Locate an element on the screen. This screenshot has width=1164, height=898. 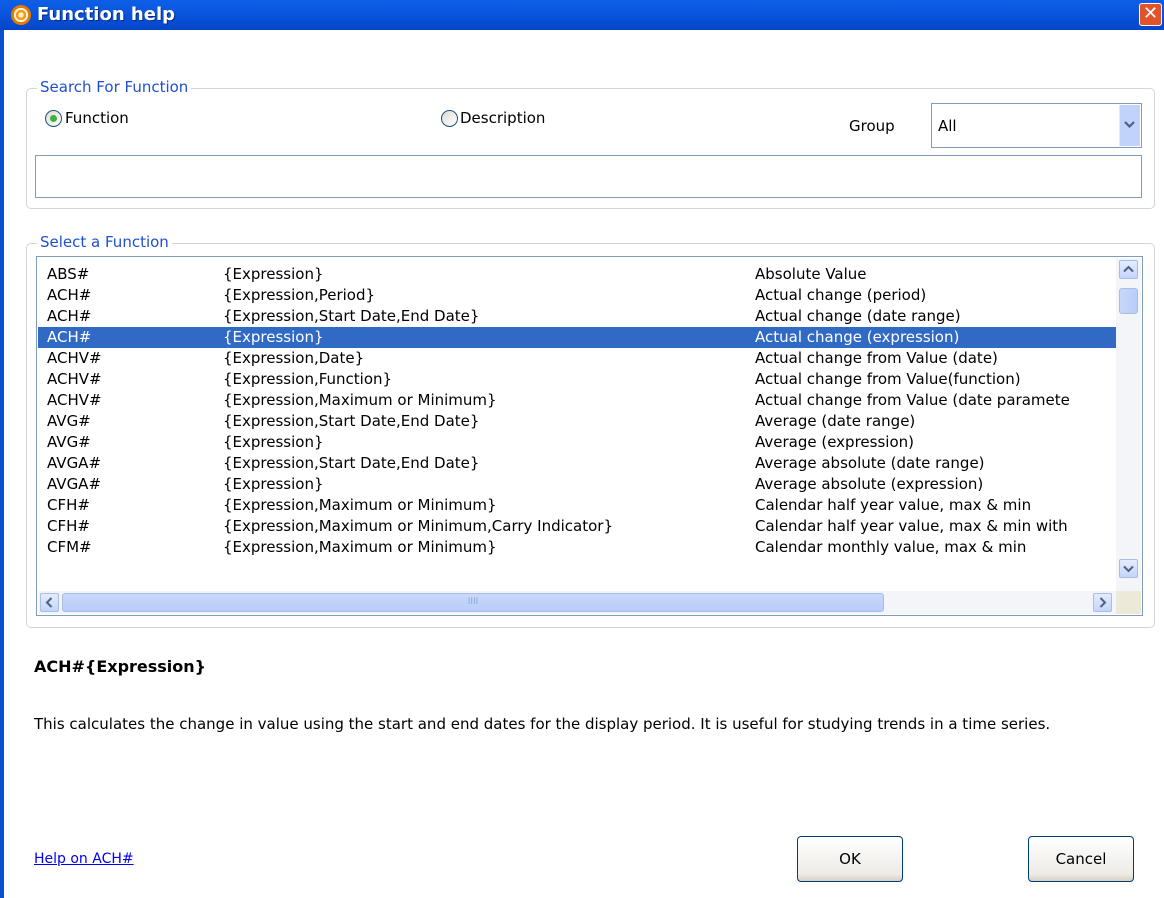
scroll-down-icon is located at coordinates (1128, 569).